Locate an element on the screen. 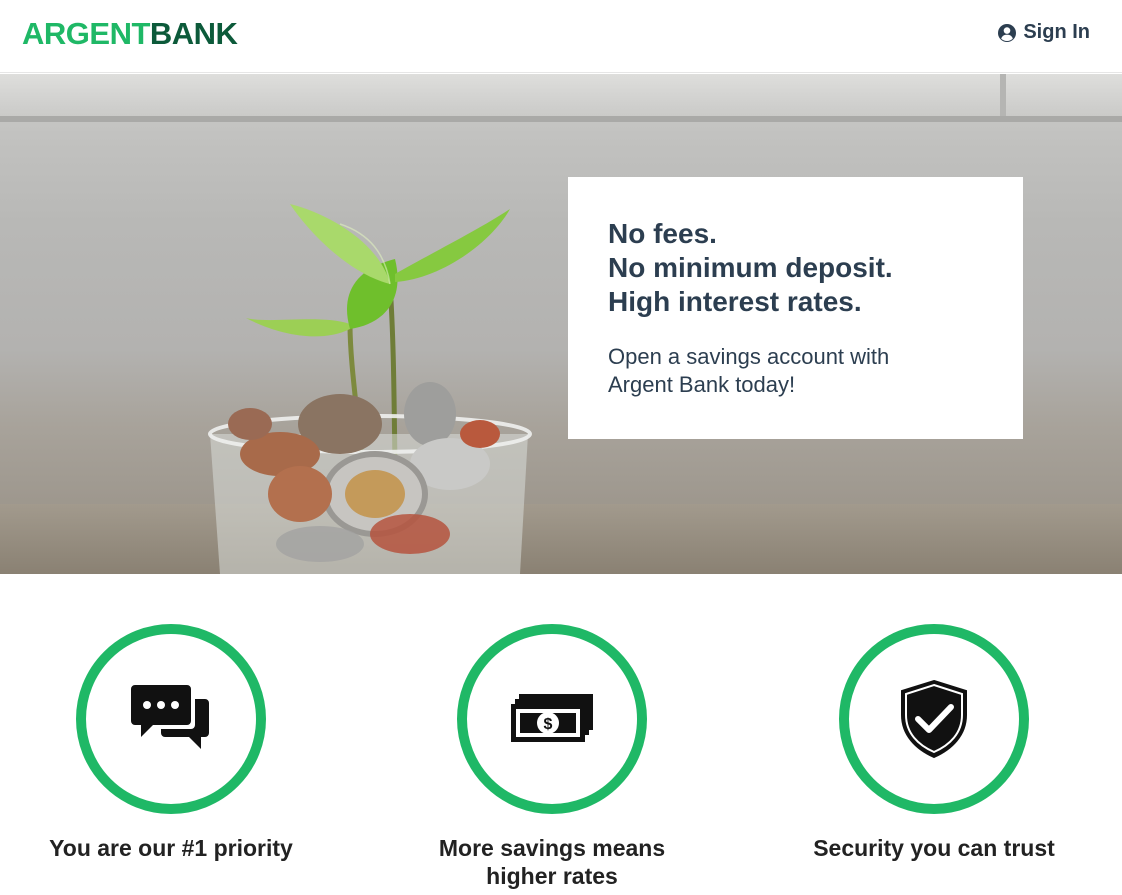  feature-security: Security you can trust is located at coordinates (934, 743).